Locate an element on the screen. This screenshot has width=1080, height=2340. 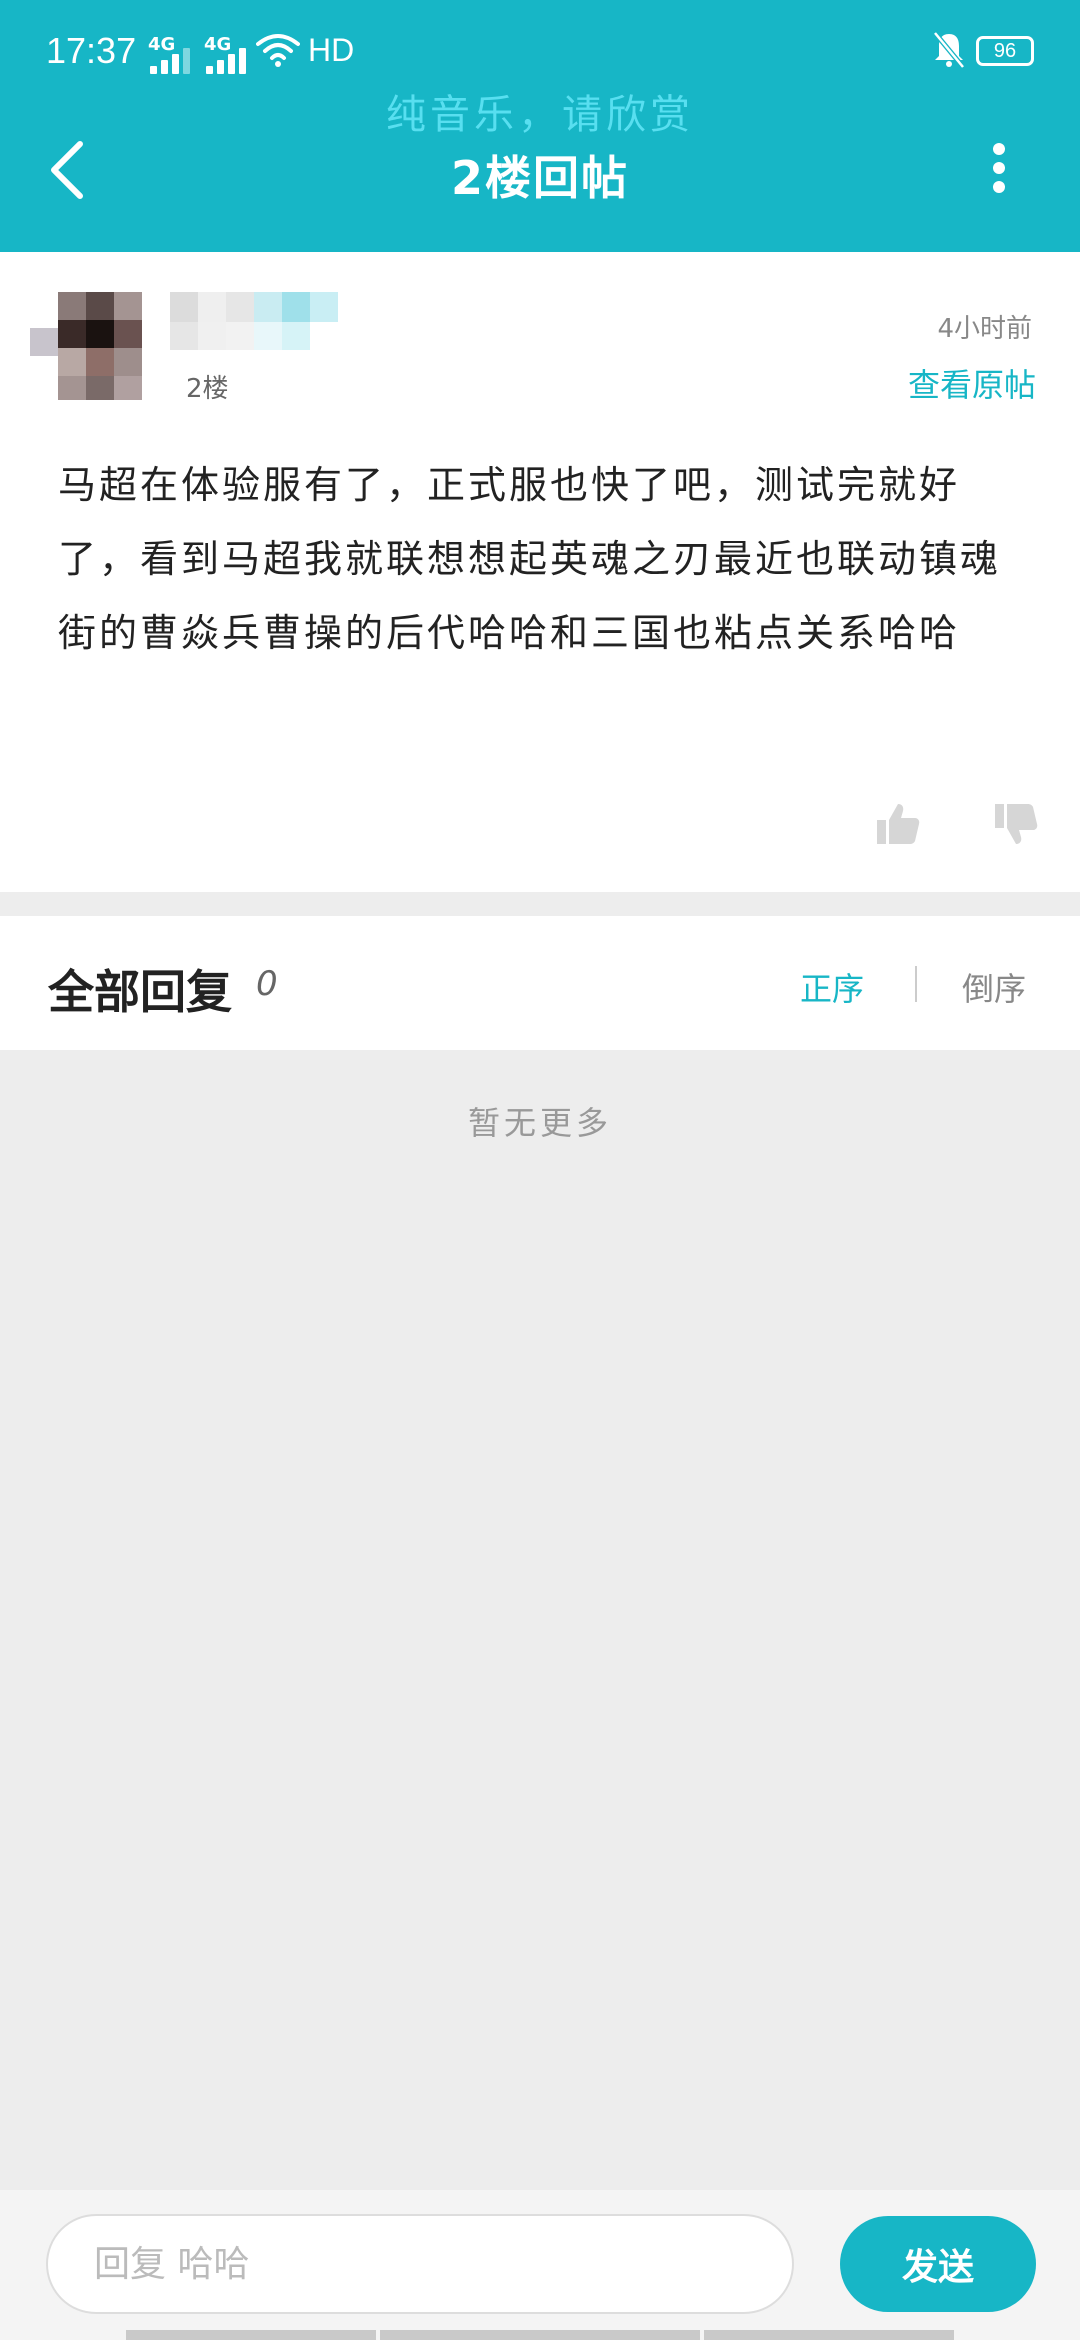
view-original-link: 查看原帖 is located at coordinates (972, 383).